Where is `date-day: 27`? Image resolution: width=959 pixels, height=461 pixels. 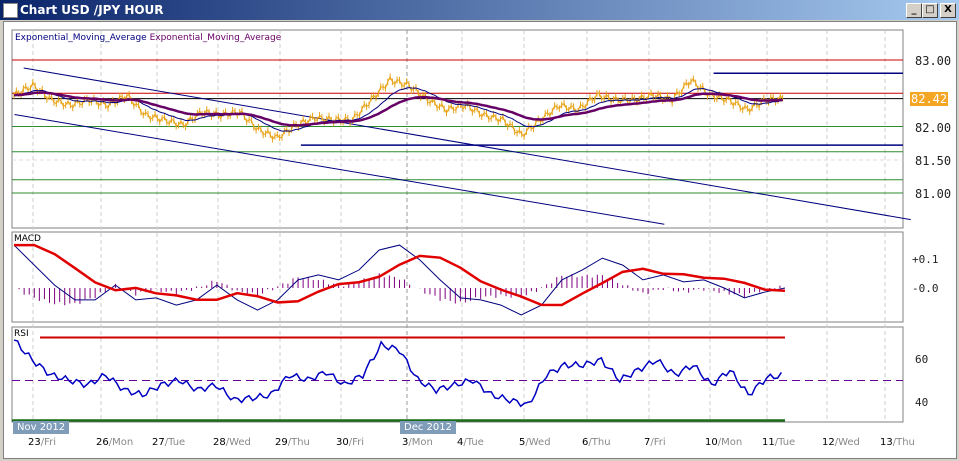
date-day: 27 is located at coordinates (158, 442).